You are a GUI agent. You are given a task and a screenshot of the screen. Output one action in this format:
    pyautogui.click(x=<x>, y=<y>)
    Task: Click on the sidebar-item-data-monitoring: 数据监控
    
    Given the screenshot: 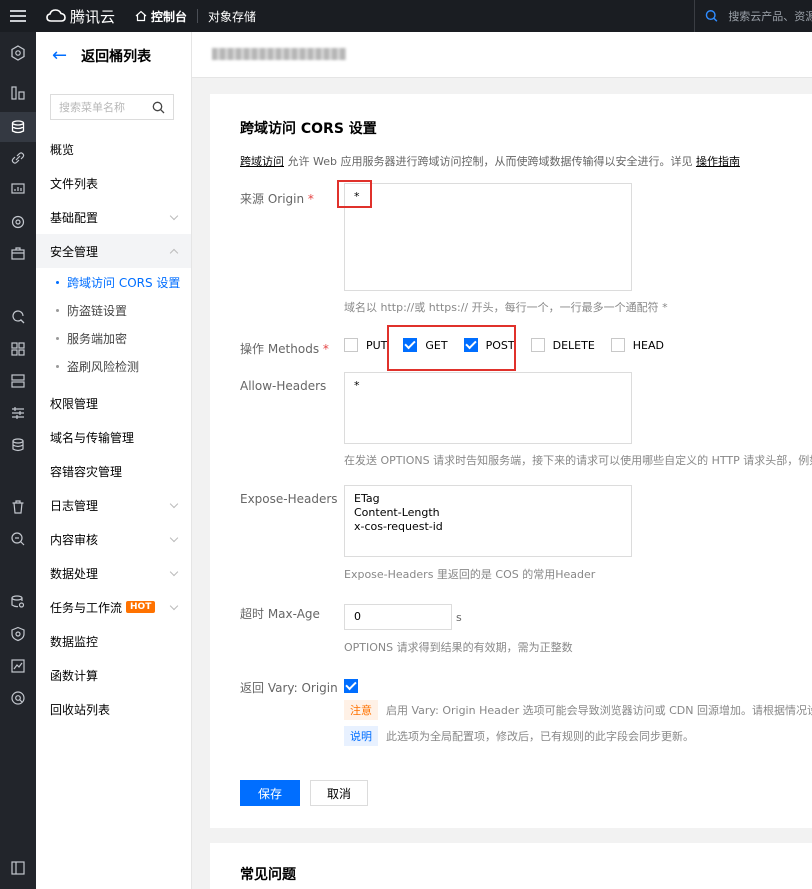 What is the action you would take?
    pyautogui.click(x=113, y=641)
    